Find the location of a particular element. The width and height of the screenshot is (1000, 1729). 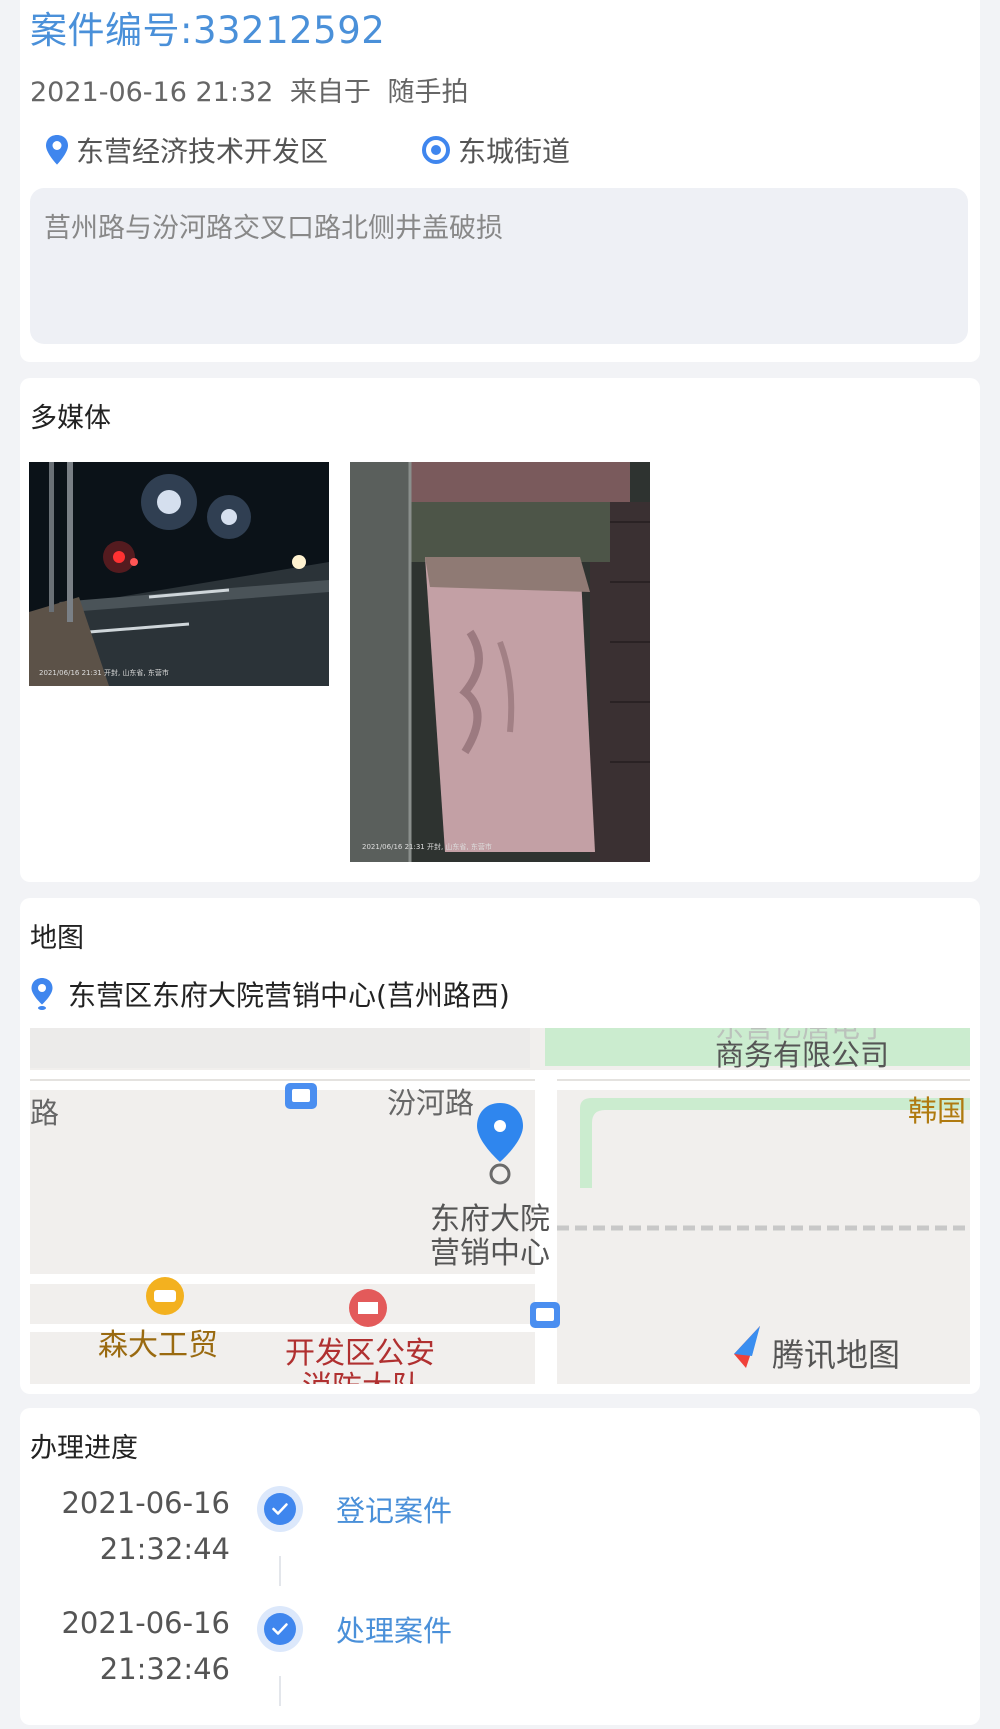

case-description: 莒州路与汾河路交叉口路北侧井盖破损 is located at coordinates (273, 228).